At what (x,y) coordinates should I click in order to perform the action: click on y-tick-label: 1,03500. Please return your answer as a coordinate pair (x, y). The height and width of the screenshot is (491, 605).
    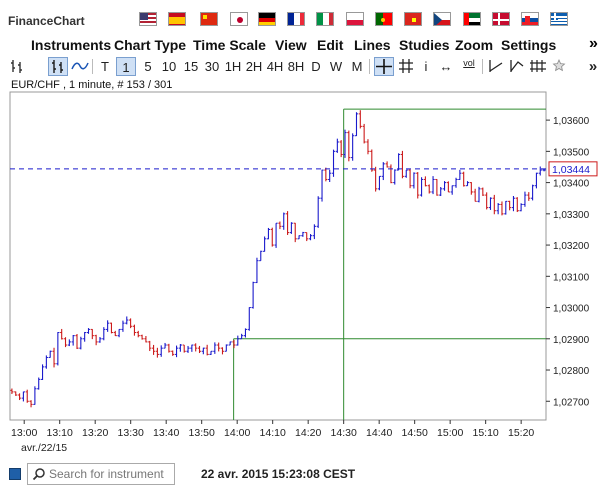
    Looking at the image, I should click on (571, 152).